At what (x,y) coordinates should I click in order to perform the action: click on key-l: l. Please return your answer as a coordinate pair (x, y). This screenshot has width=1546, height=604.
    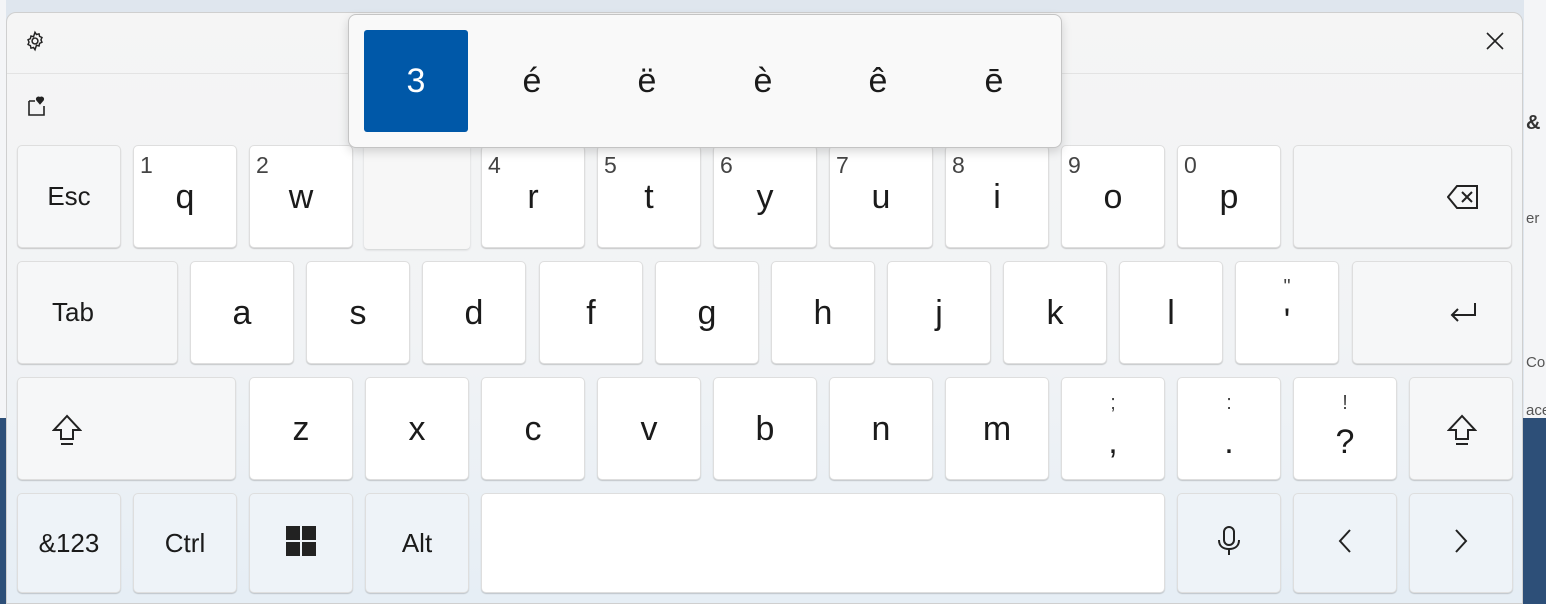
    Looking at the image, I should click on (1171, 312).